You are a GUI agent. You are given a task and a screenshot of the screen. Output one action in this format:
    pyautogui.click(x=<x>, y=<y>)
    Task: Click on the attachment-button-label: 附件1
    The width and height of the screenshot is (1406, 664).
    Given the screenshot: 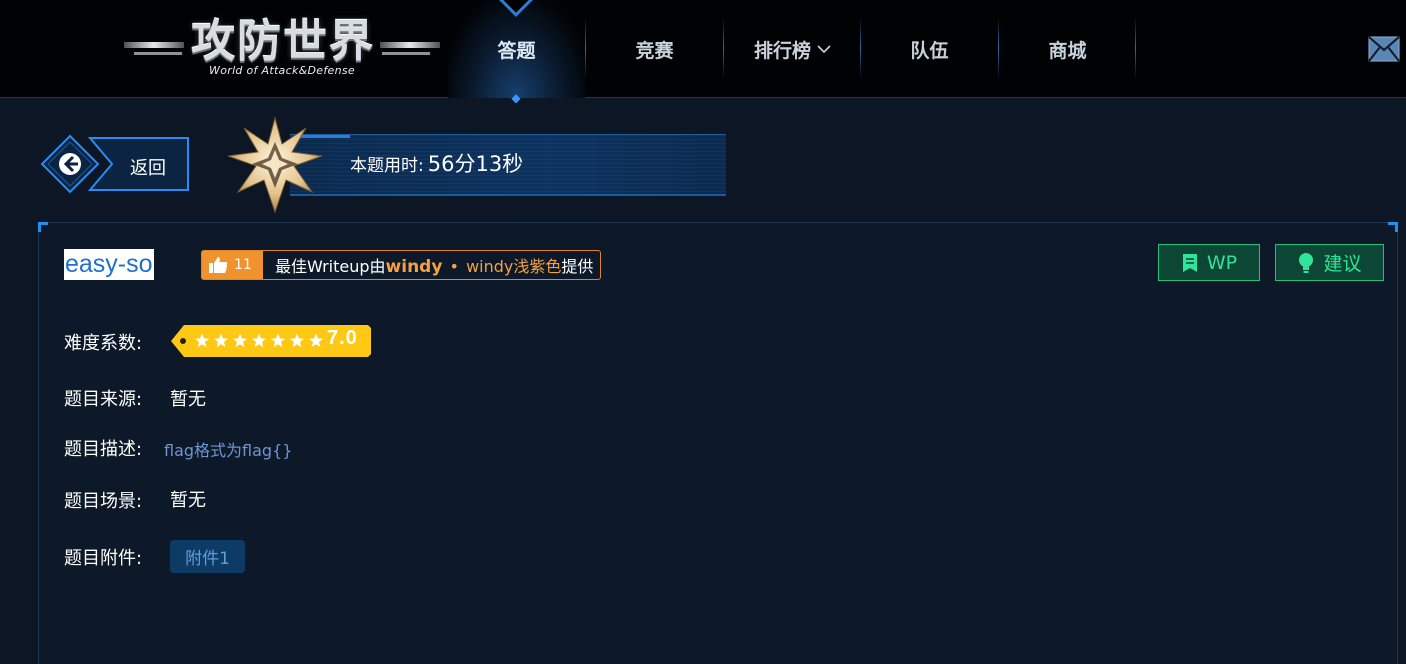 What is the action you would take?
    pyautogui.click(x=207, y=559)
    